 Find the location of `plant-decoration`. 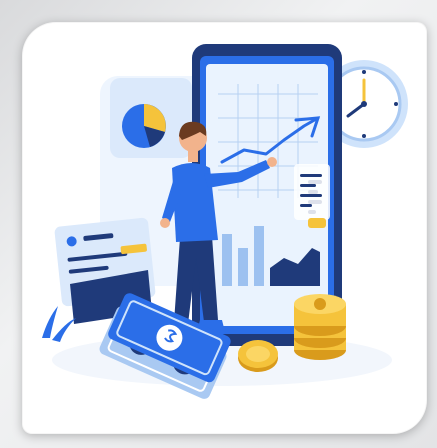

plant-decoration is located at coordinates (59, 324).